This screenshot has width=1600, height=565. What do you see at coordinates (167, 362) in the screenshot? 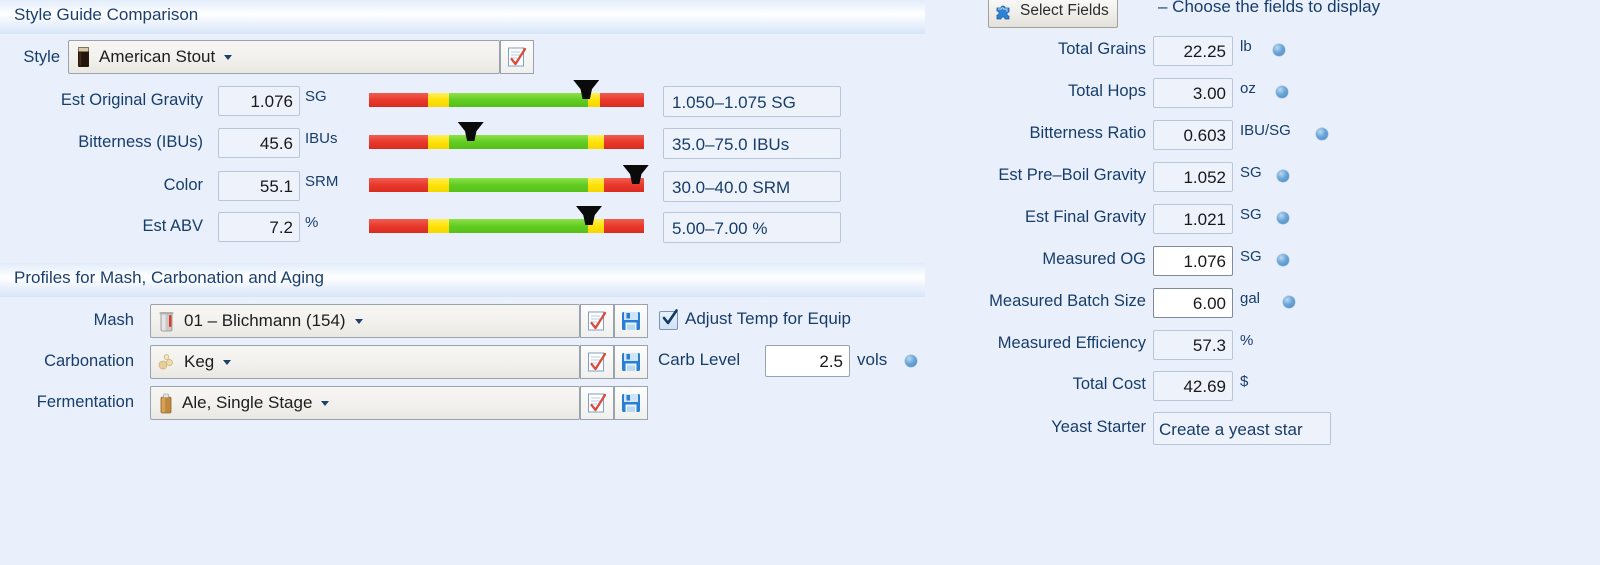
I see `bubbles-icon` at bounding box center [167, 362].